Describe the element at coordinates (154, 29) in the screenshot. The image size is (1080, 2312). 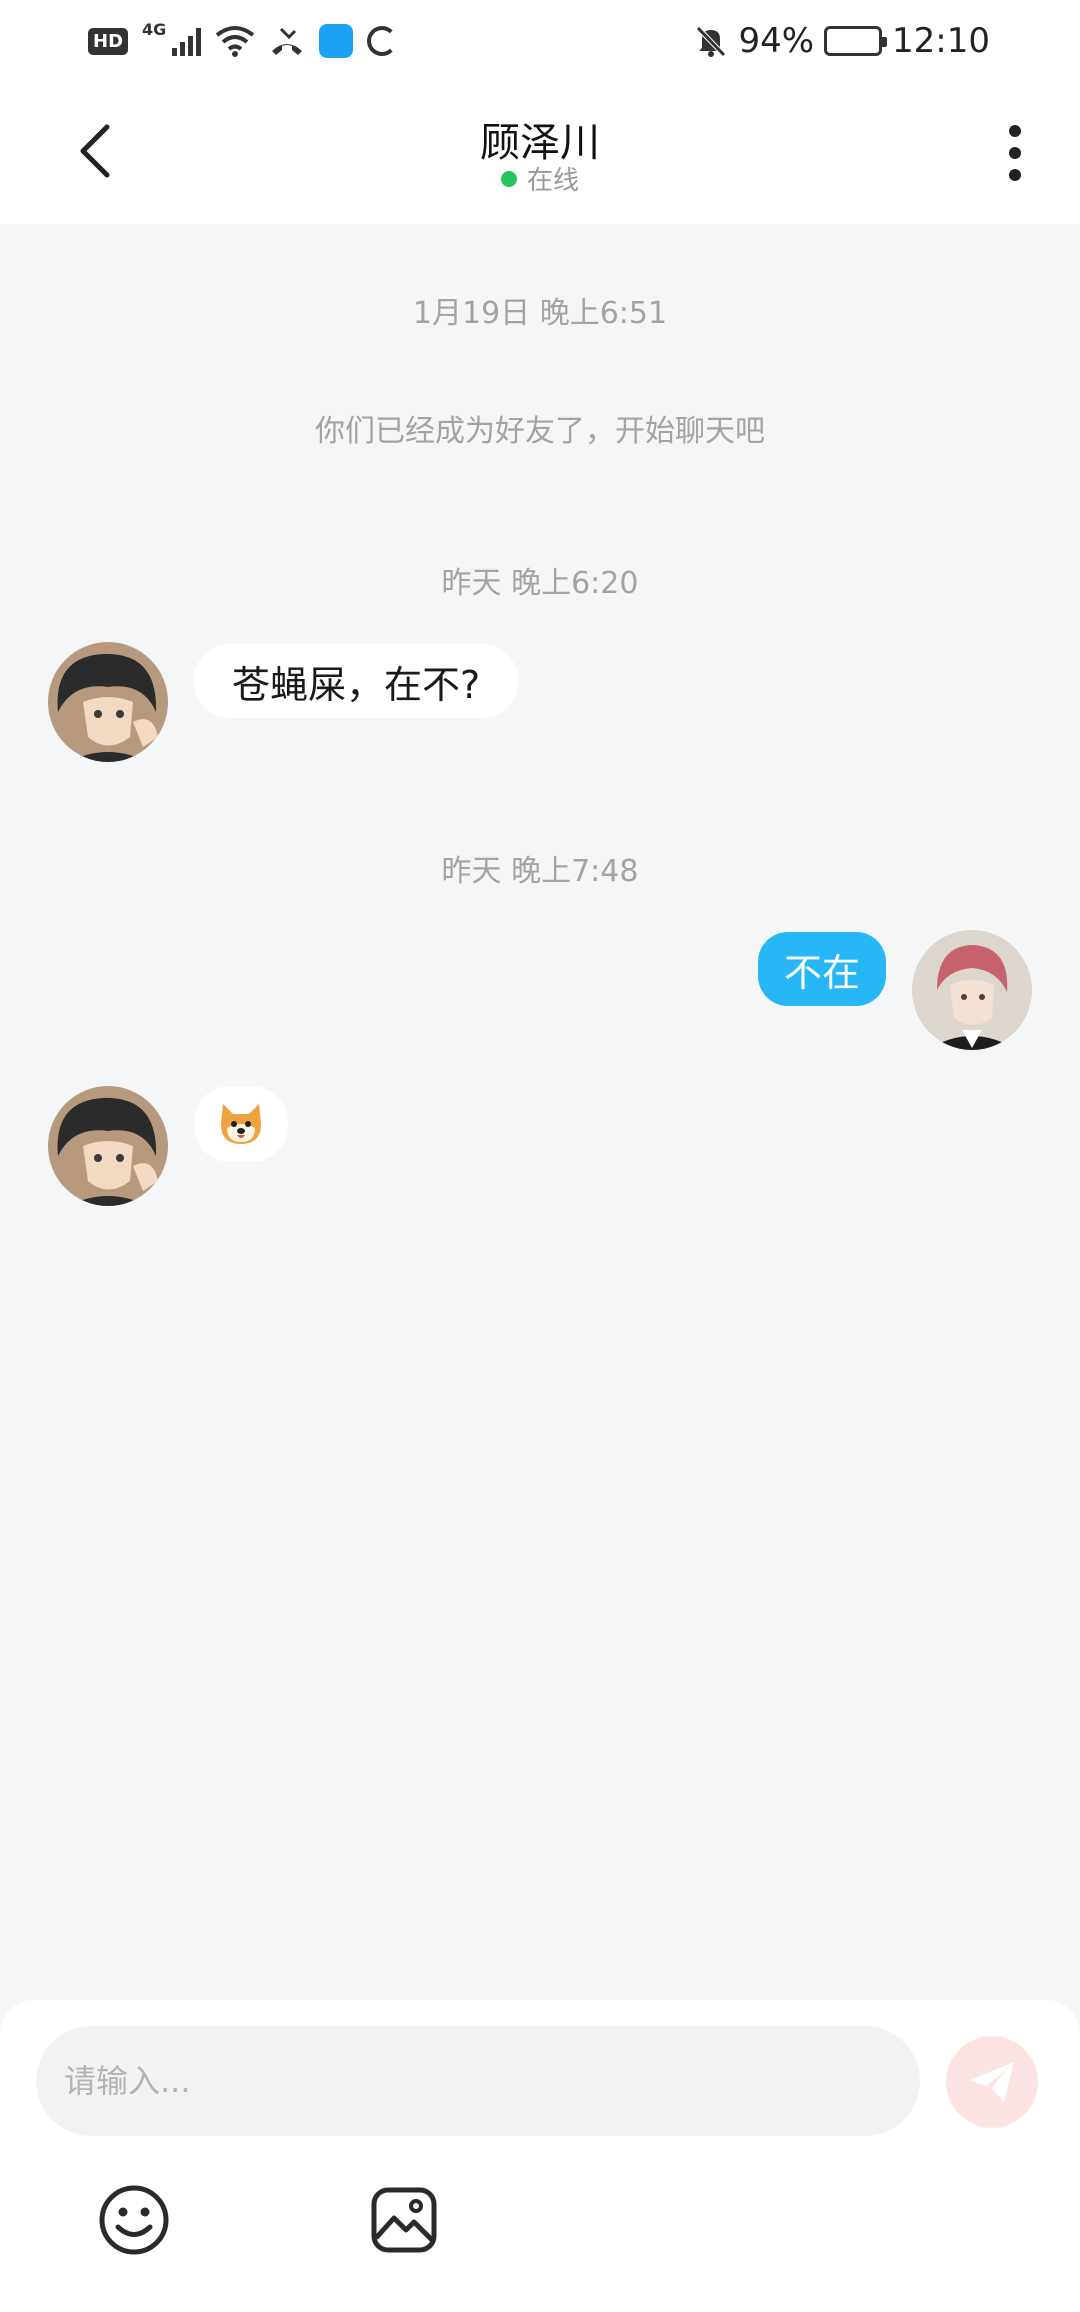
I see `network-type: 4G` at that location.